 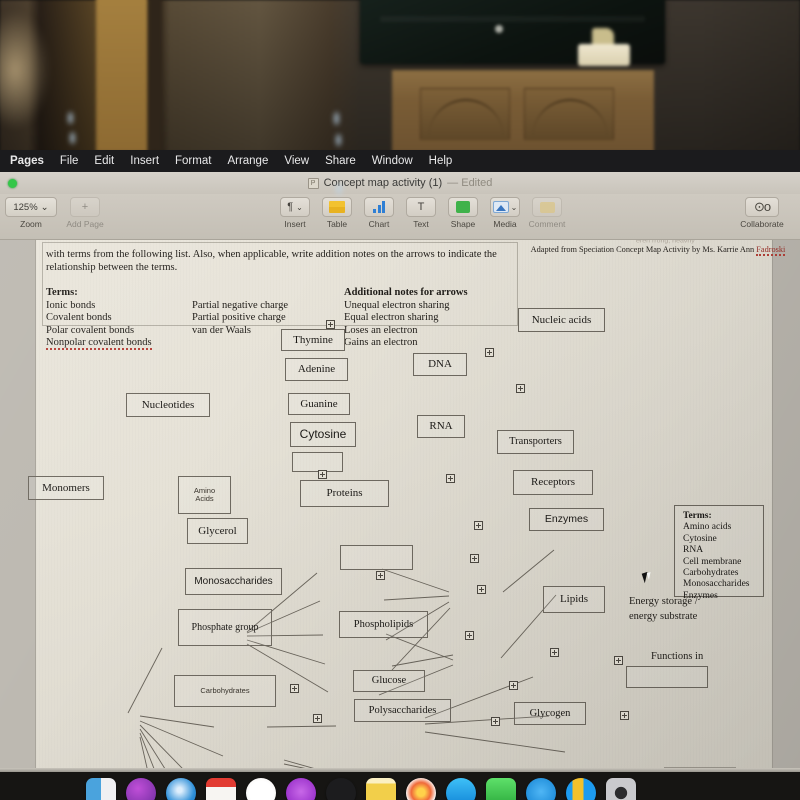 What do you see at coordinates (541, 789) in the screenshot?
I see `dock-icon-twitter` at bounding box center [541, 789].